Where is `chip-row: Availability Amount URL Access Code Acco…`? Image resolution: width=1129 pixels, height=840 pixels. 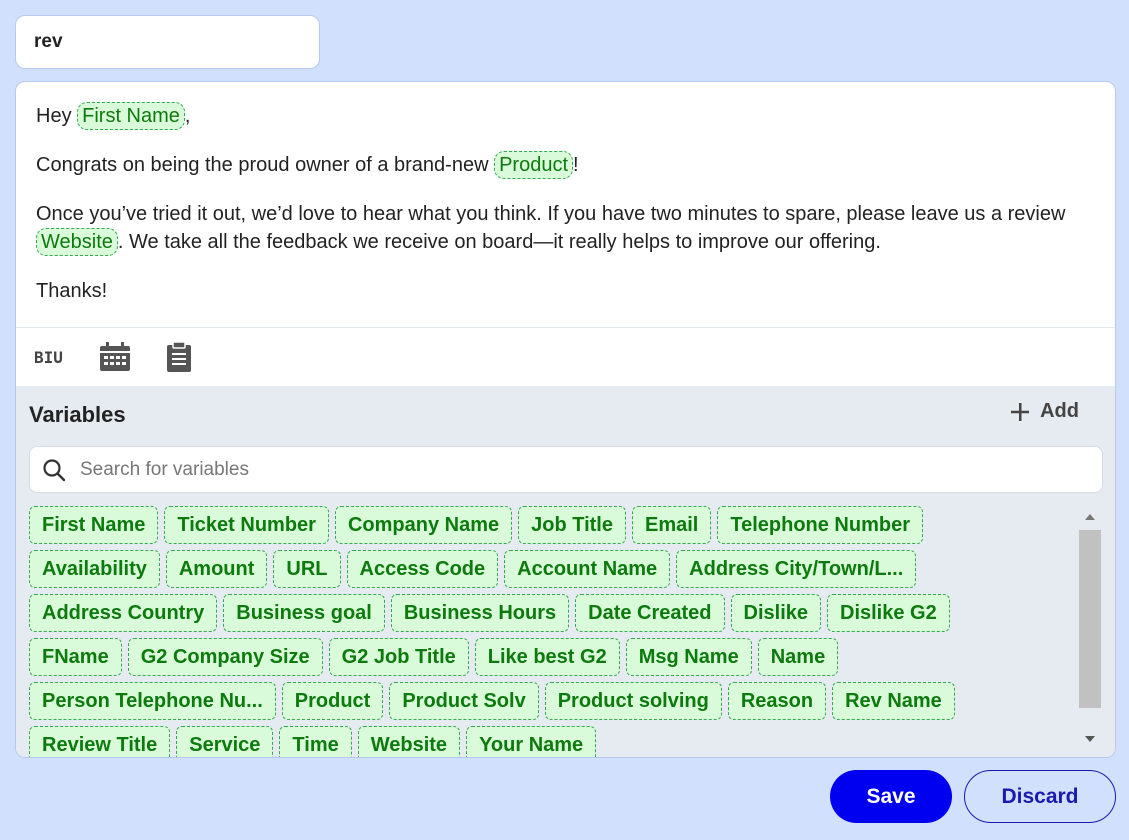 chip-row: Availability Amount URL Access Code Acco… is located at coordinates (473, 569).